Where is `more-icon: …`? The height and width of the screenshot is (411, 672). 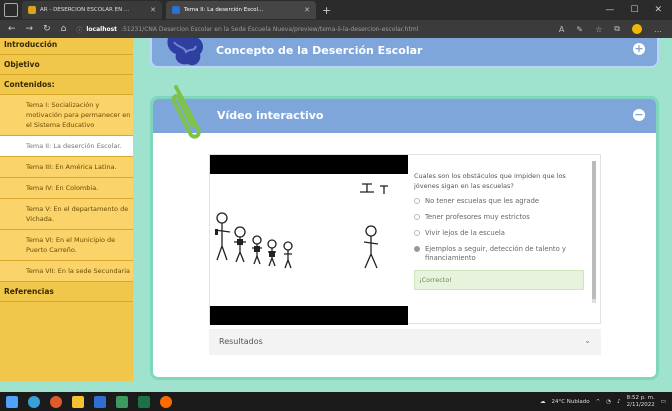
more-icon: … is located at coordinates (658, 29).